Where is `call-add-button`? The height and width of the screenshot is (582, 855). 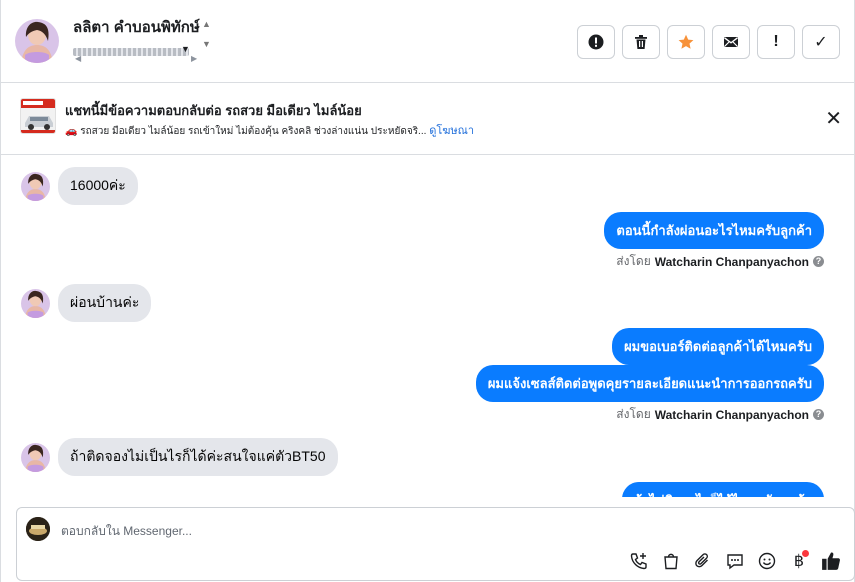 call-add-button is located at coordinates (639, 561).